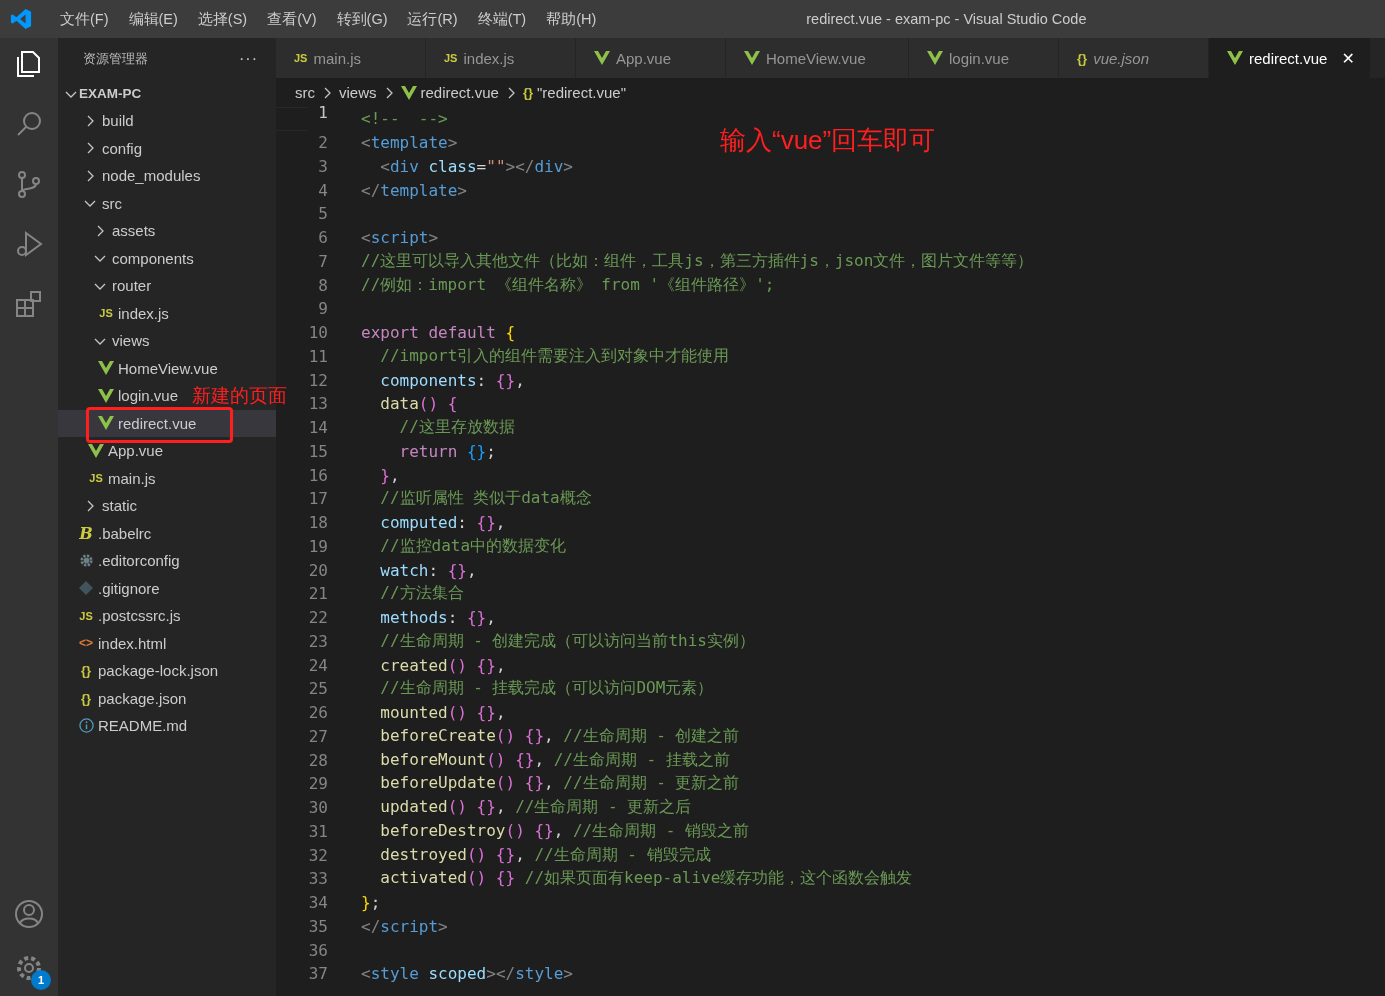  Describe the element at coordinates (109, 588) in the screenshot. I see `file-item: .gitignore` at that location.